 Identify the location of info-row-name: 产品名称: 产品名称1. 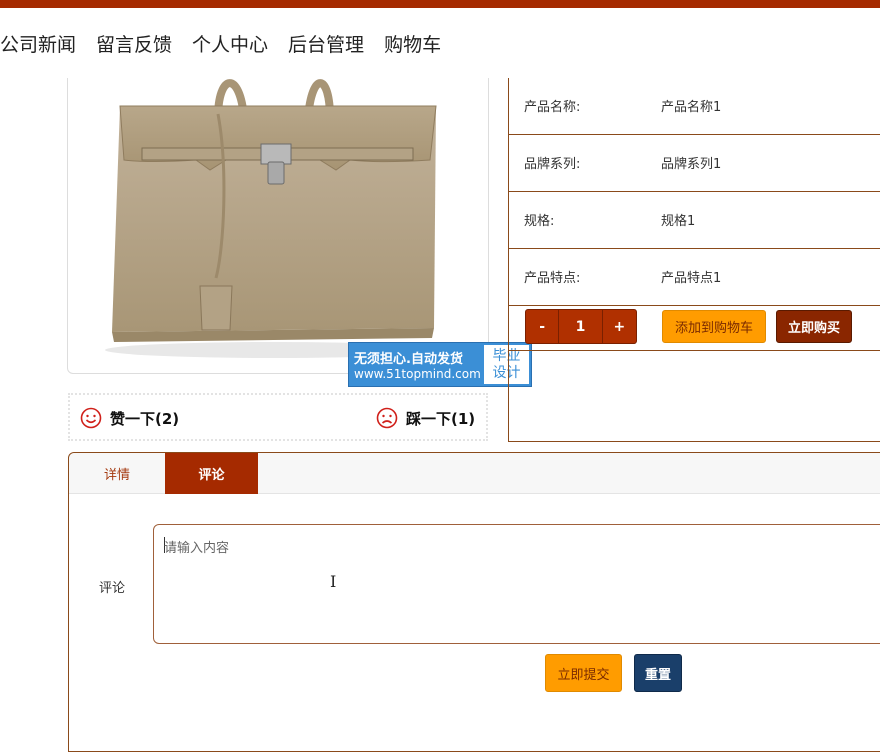
(694, 106).